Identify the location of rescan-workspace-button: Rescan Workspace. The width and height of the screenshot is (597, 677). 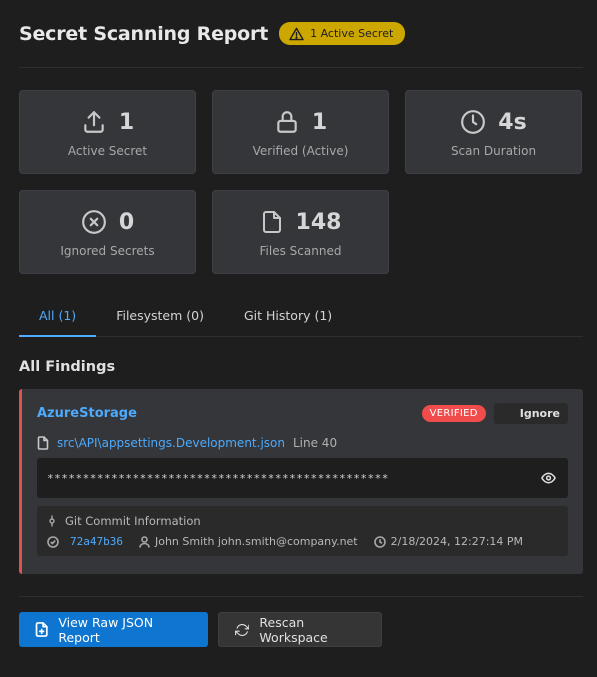
(300, 629).